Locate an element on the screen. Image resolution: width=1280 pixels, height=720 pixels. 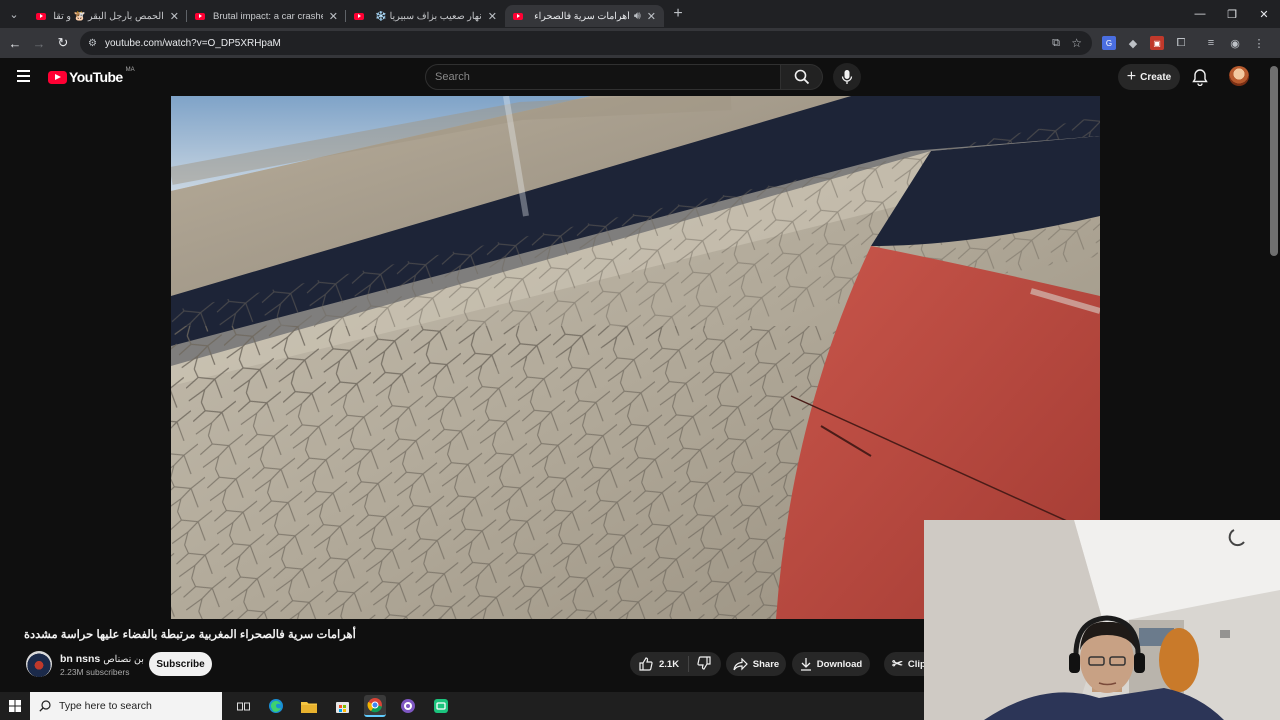
create-button: + Create is located at coordinates (1149, 77).